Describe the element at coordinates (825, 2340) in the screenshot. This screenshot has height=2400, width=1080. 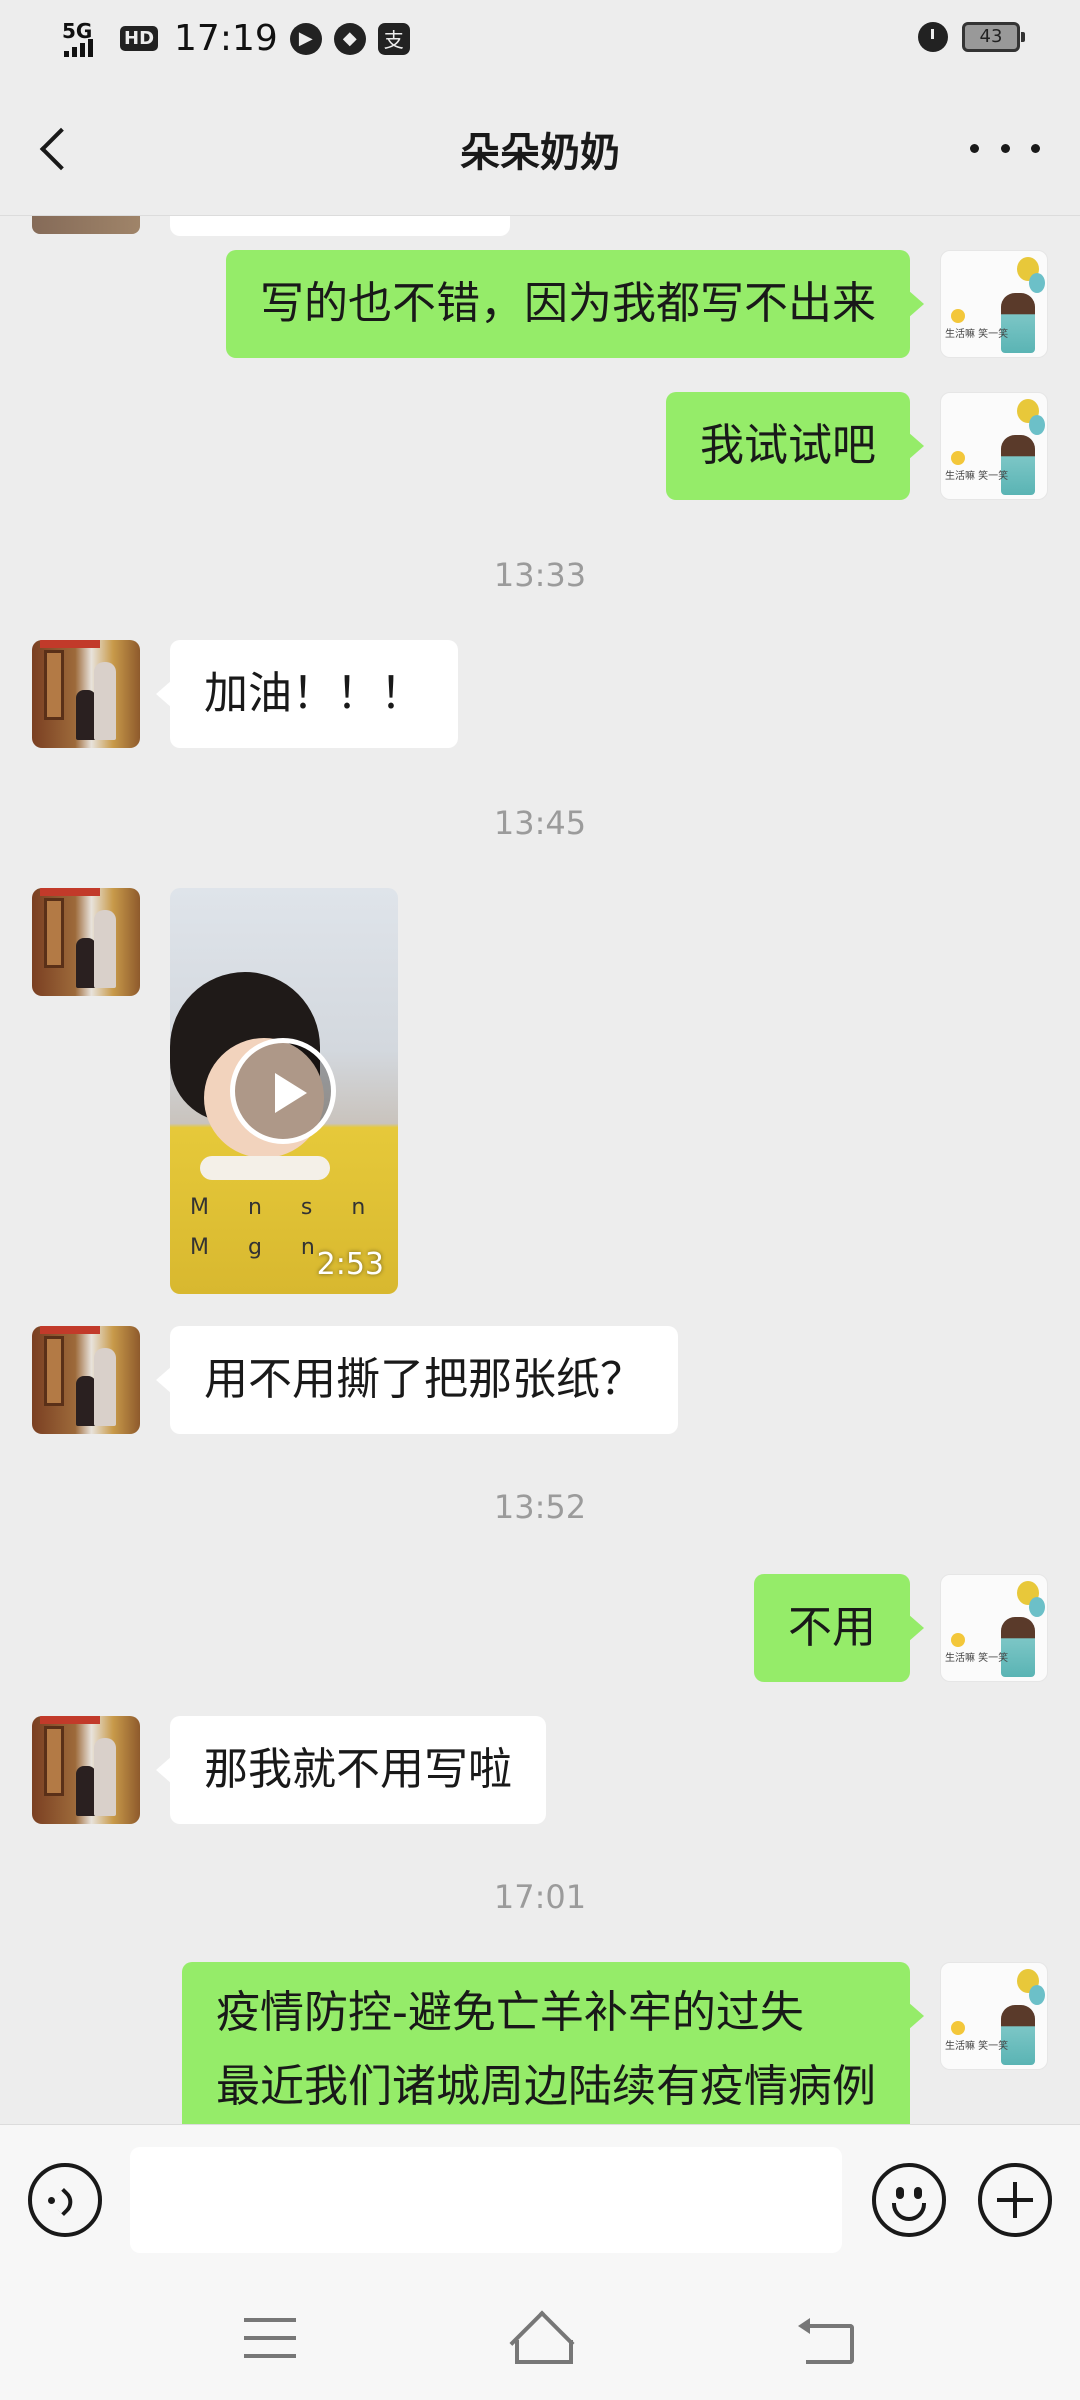
I see `system-back-button` at that location.